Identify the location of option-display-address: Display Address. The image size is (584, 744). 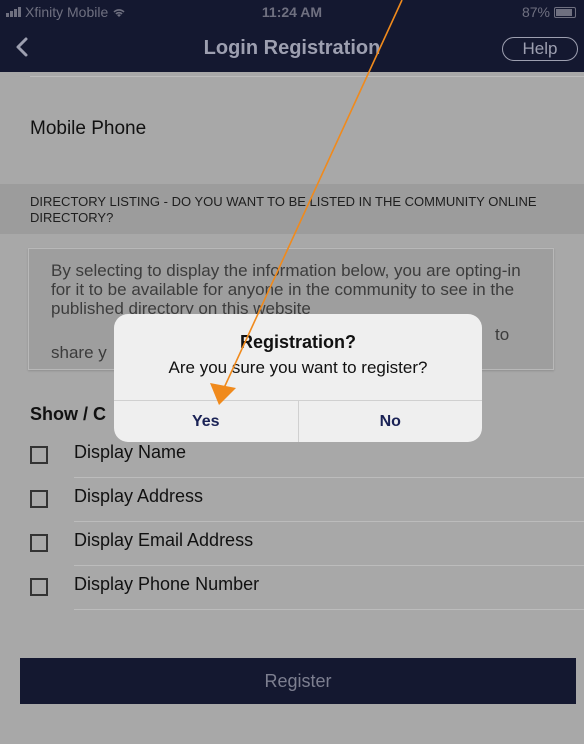
(292, 500).